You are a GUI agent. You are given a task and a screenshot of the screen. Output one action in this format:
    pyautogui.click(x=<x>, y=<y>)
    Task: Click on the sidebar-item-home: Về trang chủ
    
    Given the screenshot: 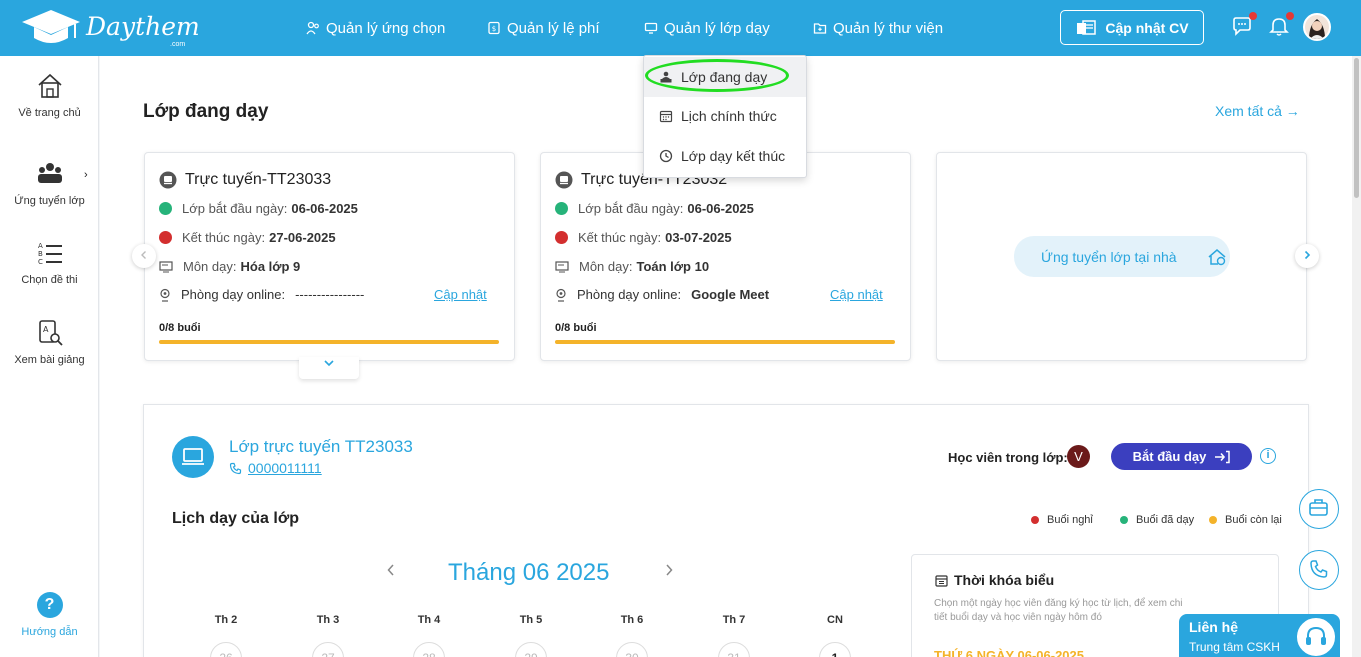 What is the action you would take?
    pyautogui.click(x=49, y=95)
    